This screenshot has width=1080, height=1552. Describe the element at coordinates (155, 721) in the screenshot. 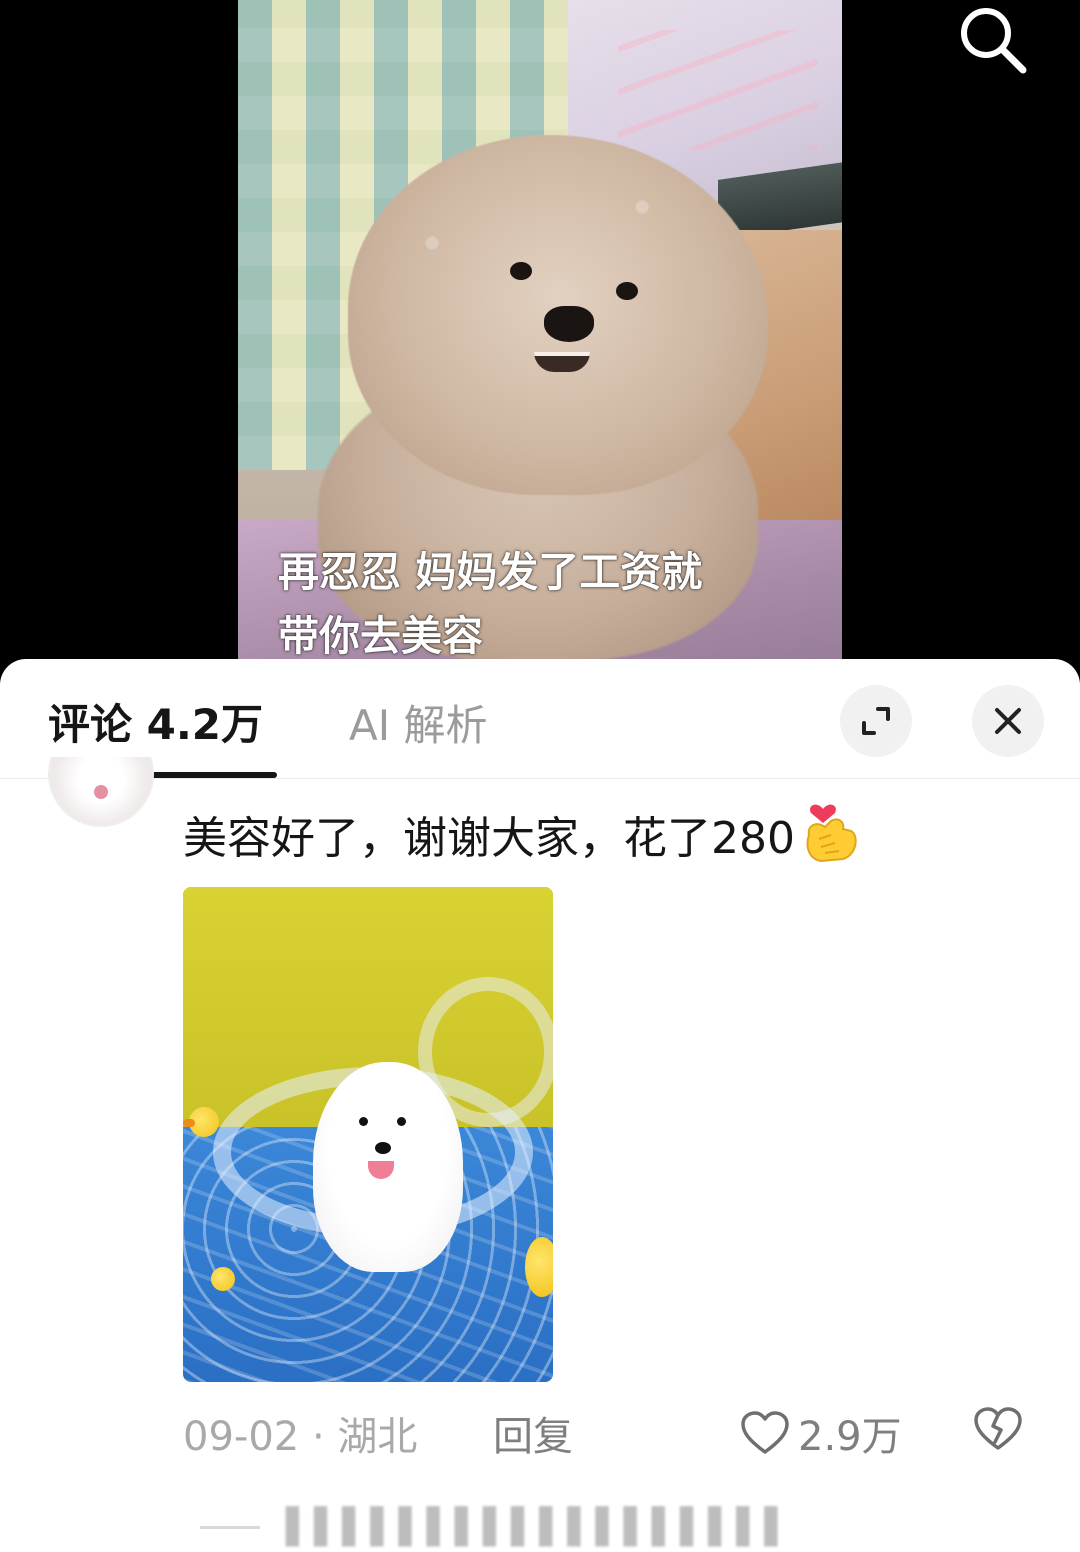

I see `tab-comments: 评论 4.2万` at that location.